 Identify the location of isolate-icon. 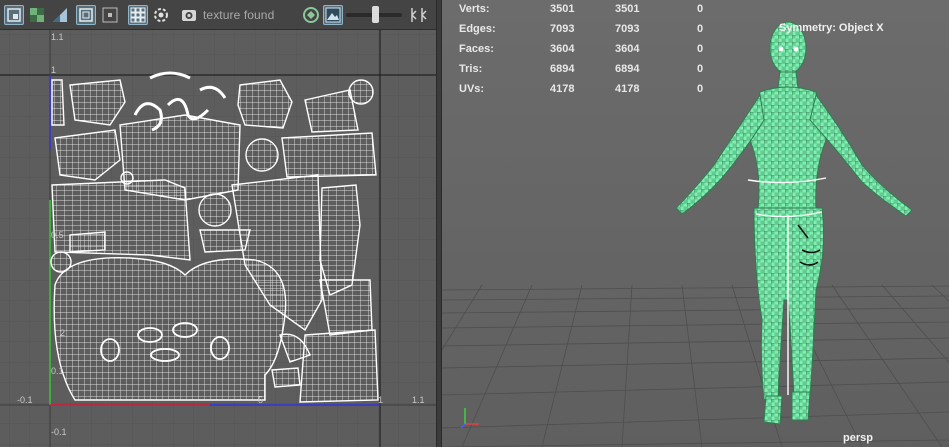
(110, 15).